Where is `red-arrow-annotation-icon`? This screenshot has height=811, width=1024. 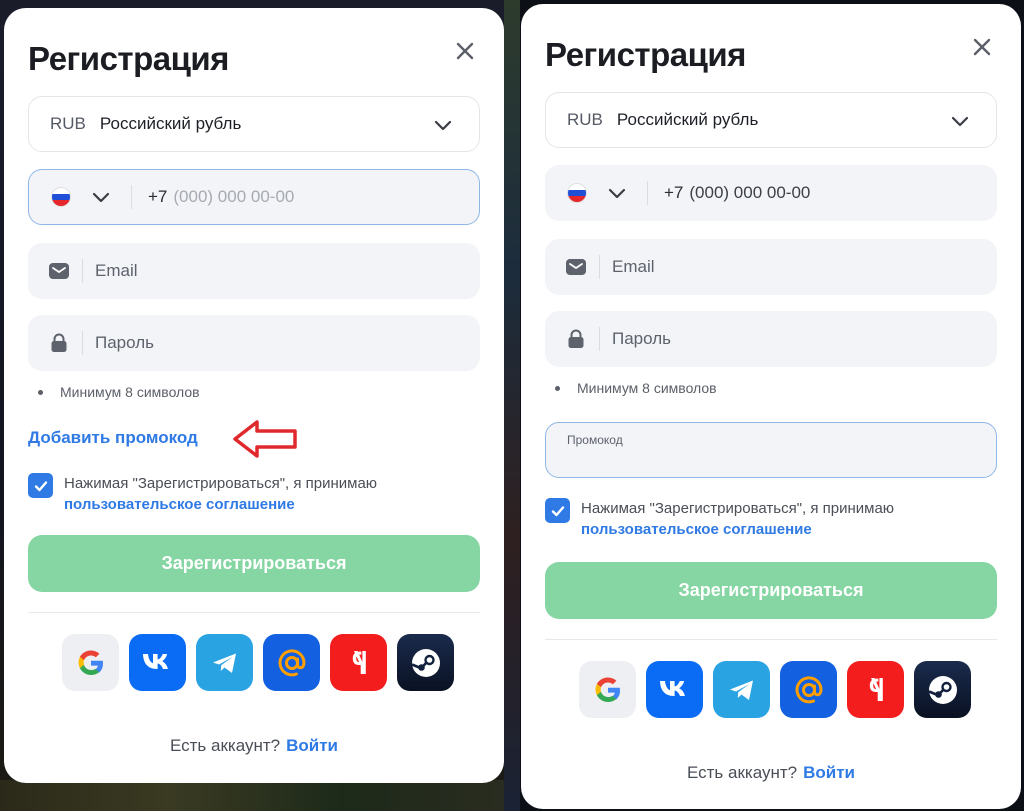
red-arrow-annotation-icon is located at coordinates (265, 439).